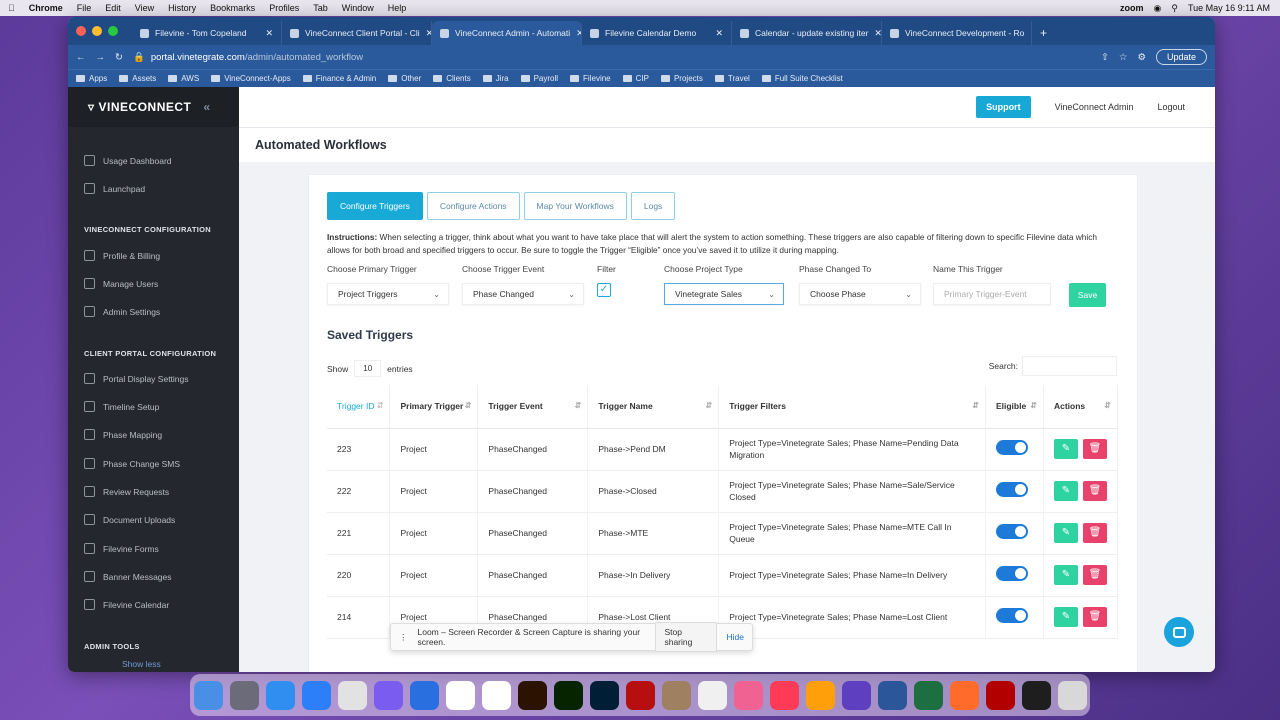 The width and height of the screenshot is (1280, 720). Describe the element at coordinates (1132, 8) in the screenshot. I see `zoom-status: zoom` at that location.